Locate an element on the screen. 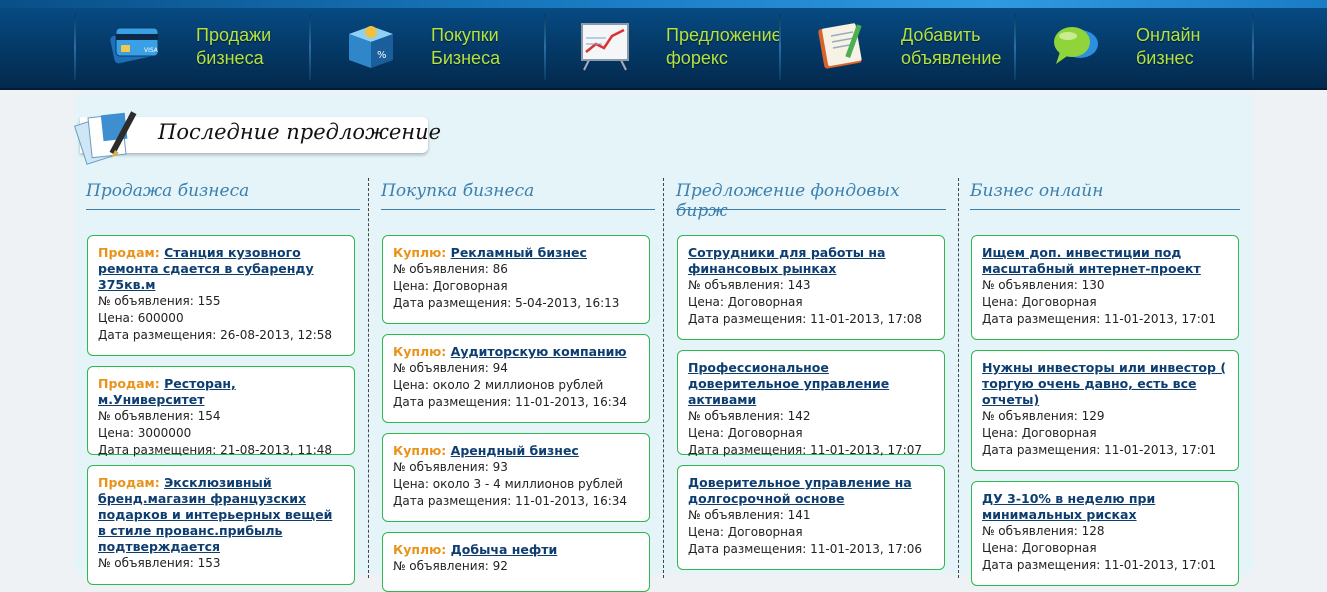  listing-number: 141 is located at coordinates (799, 515).